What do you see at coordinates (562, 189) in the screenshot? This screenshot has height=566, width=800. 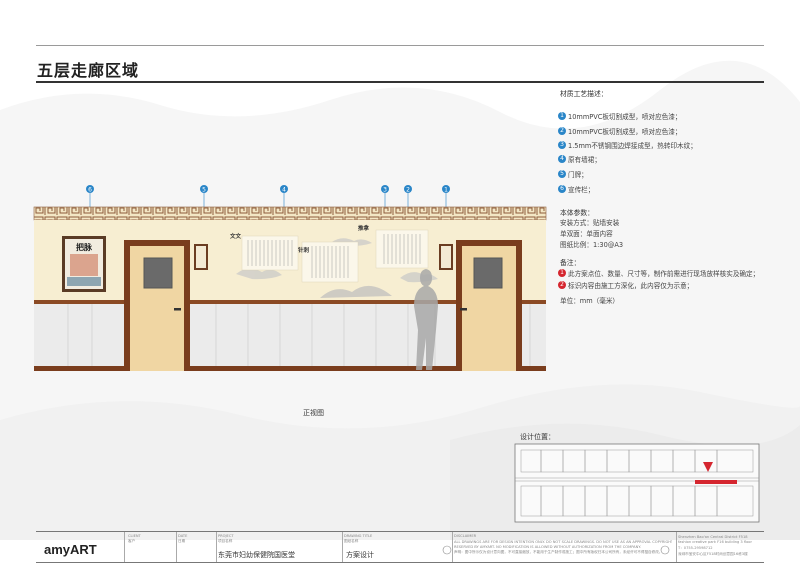 I see `material-number: 6` at bounding box center [562, 189].